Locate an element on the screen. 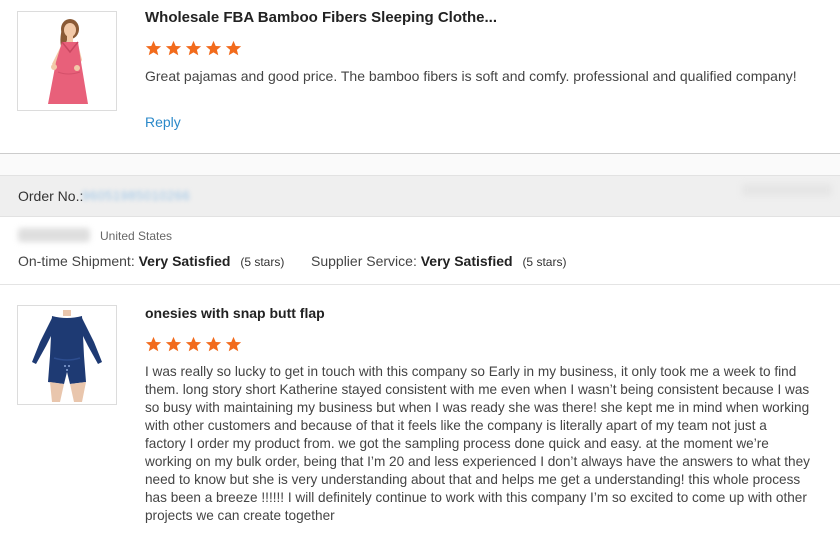 The width and height of the screenshot is (840, 535). service-stars: (5 stars) is located at coordinates (544, 262).